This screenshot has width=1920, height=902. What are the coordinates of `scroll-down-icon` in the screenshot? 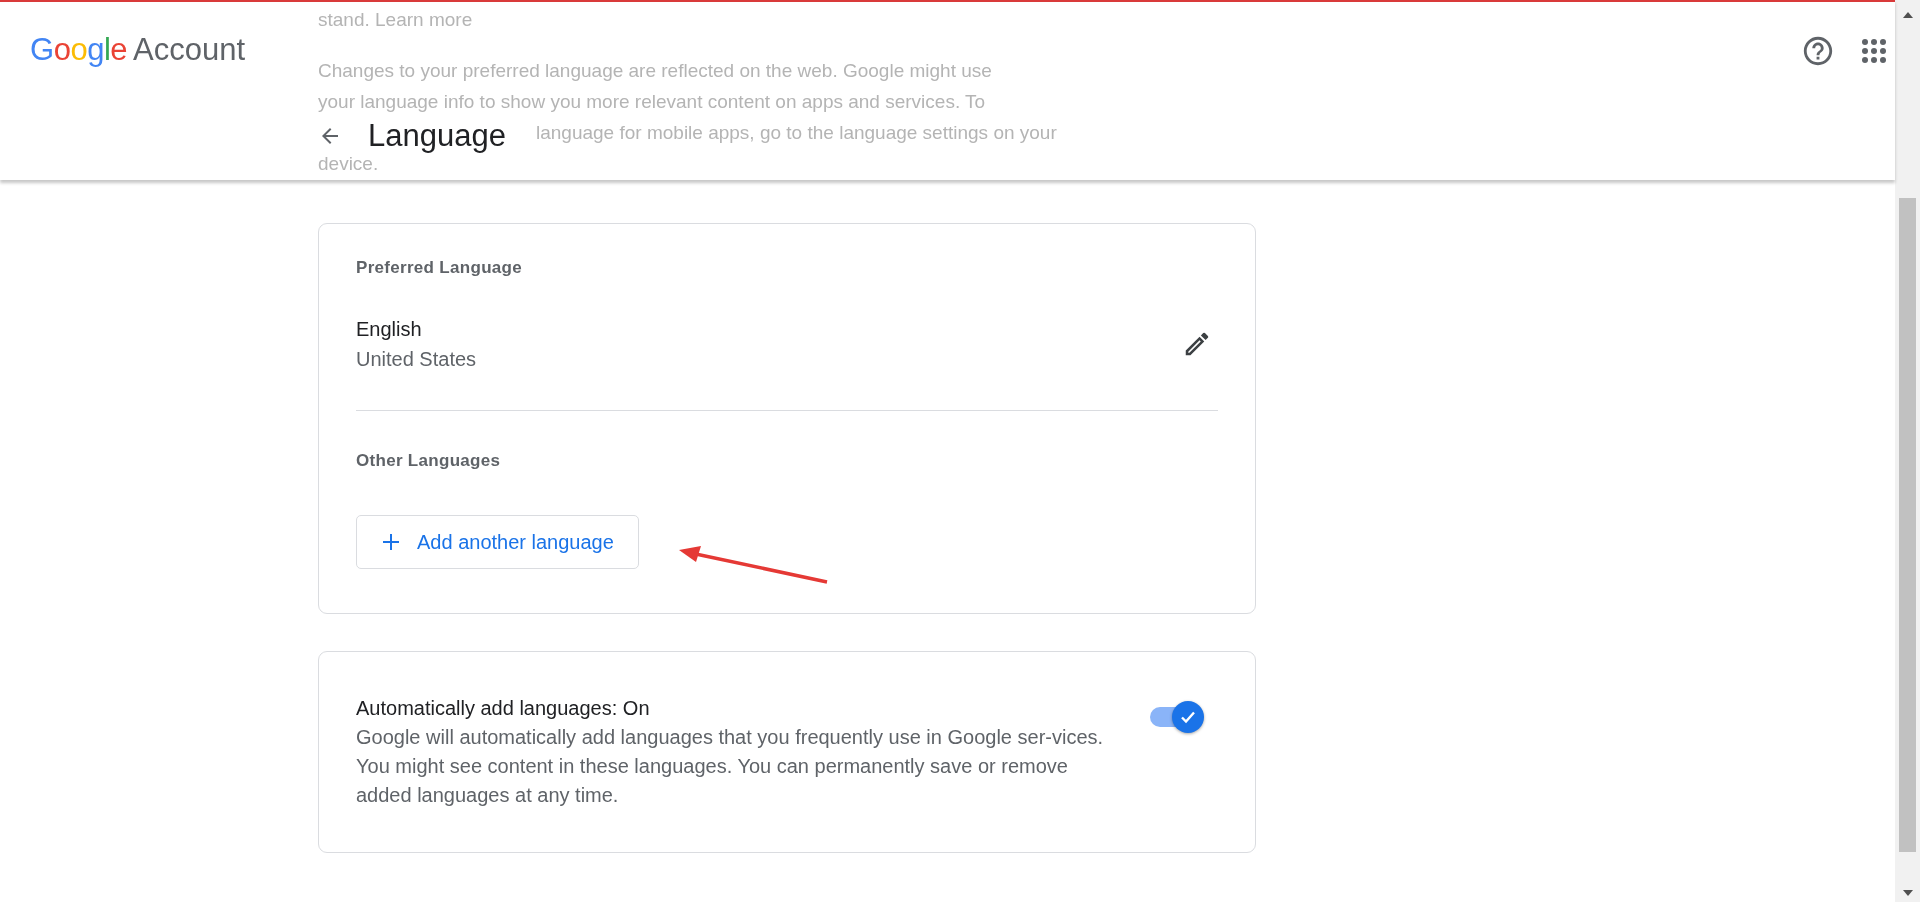 It's located at (1907, 893).